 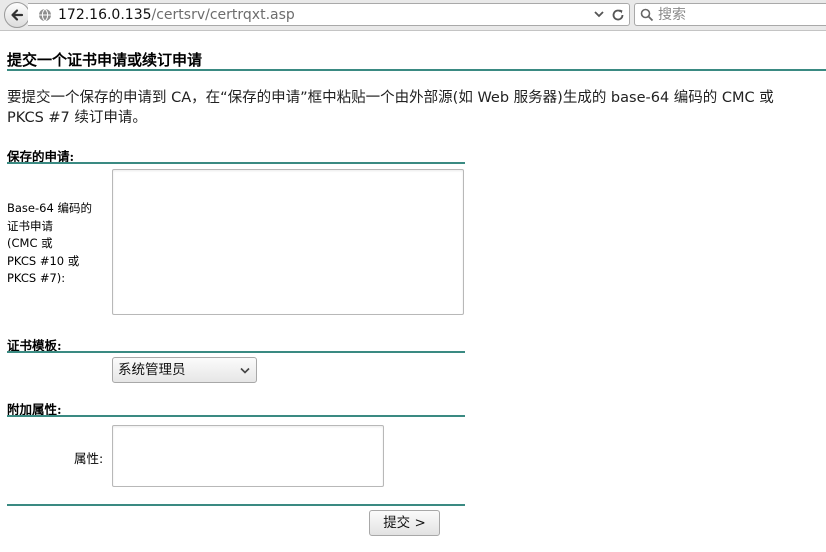 I want to click on browser-toolbar: 172.16.0.135/certsrv/certrqxt.asp 搜索, so click(x=413, y=15).